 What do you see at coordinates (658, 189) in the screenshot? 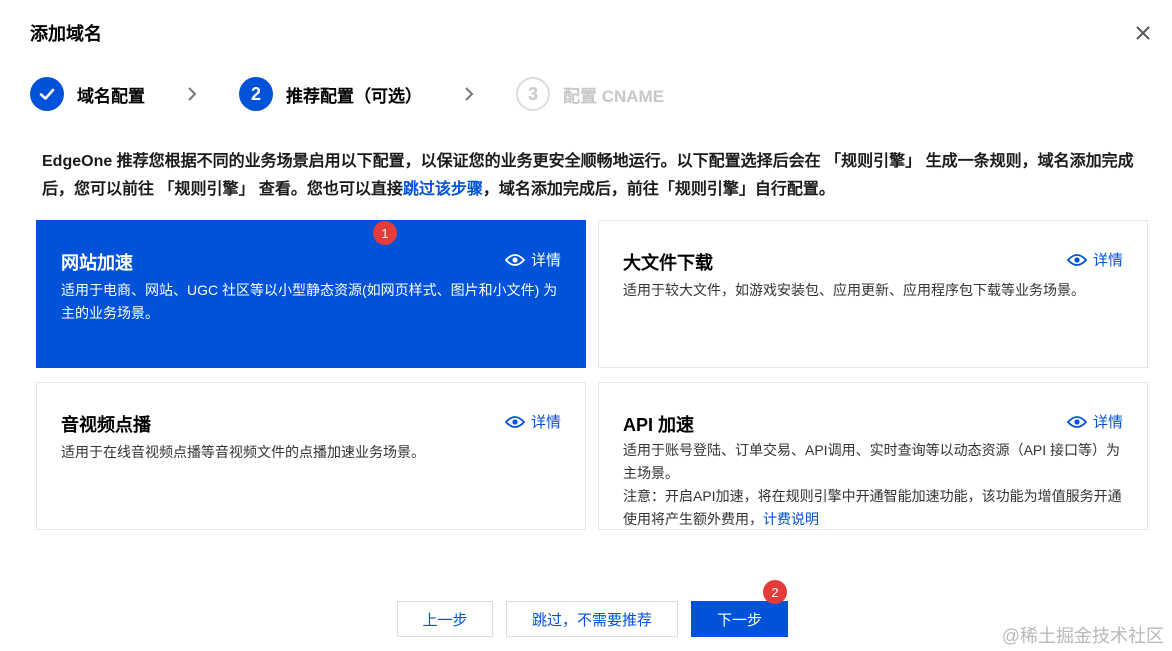
I see `intro-text-after: ，域名添加完成后，前往「规则引擎」自行配置。` at bounding box center [658, 189].